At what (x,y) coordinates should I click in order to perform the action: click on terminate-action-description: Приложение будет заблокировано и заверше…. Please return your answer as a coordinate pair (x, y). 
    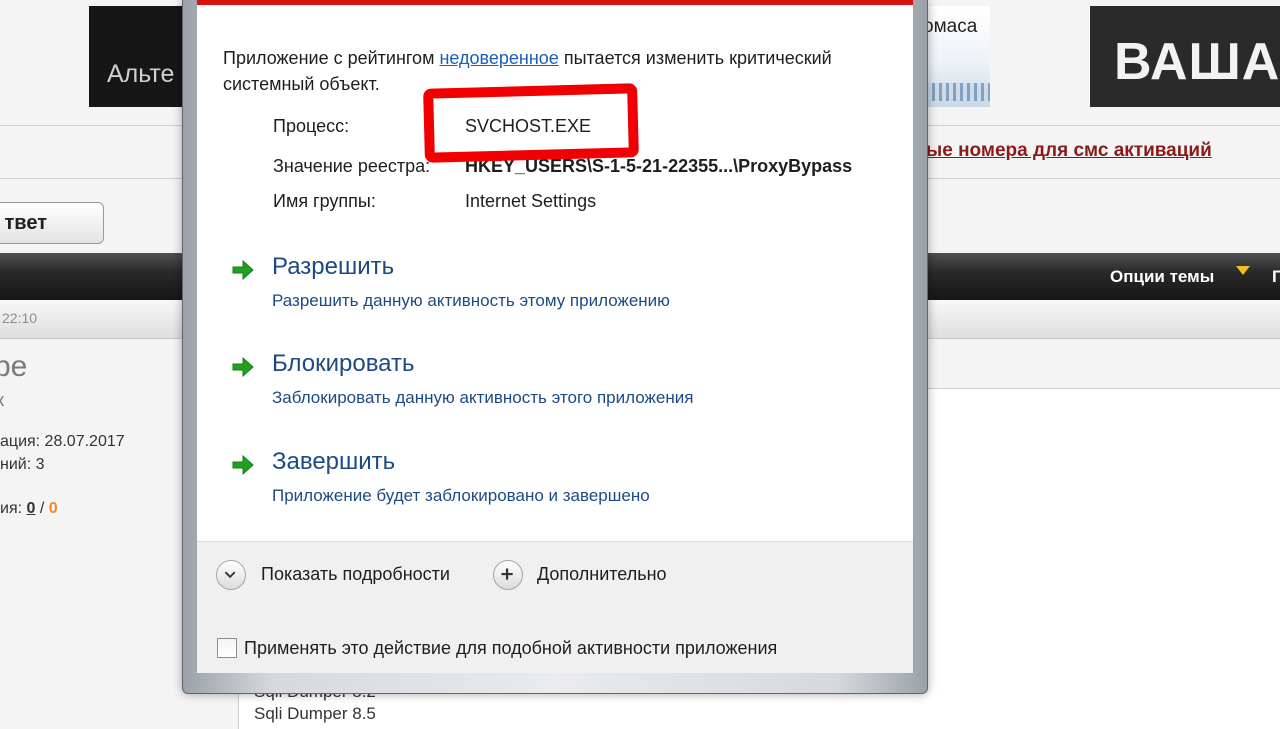
    Looking at the image, I should click on (461, 495).